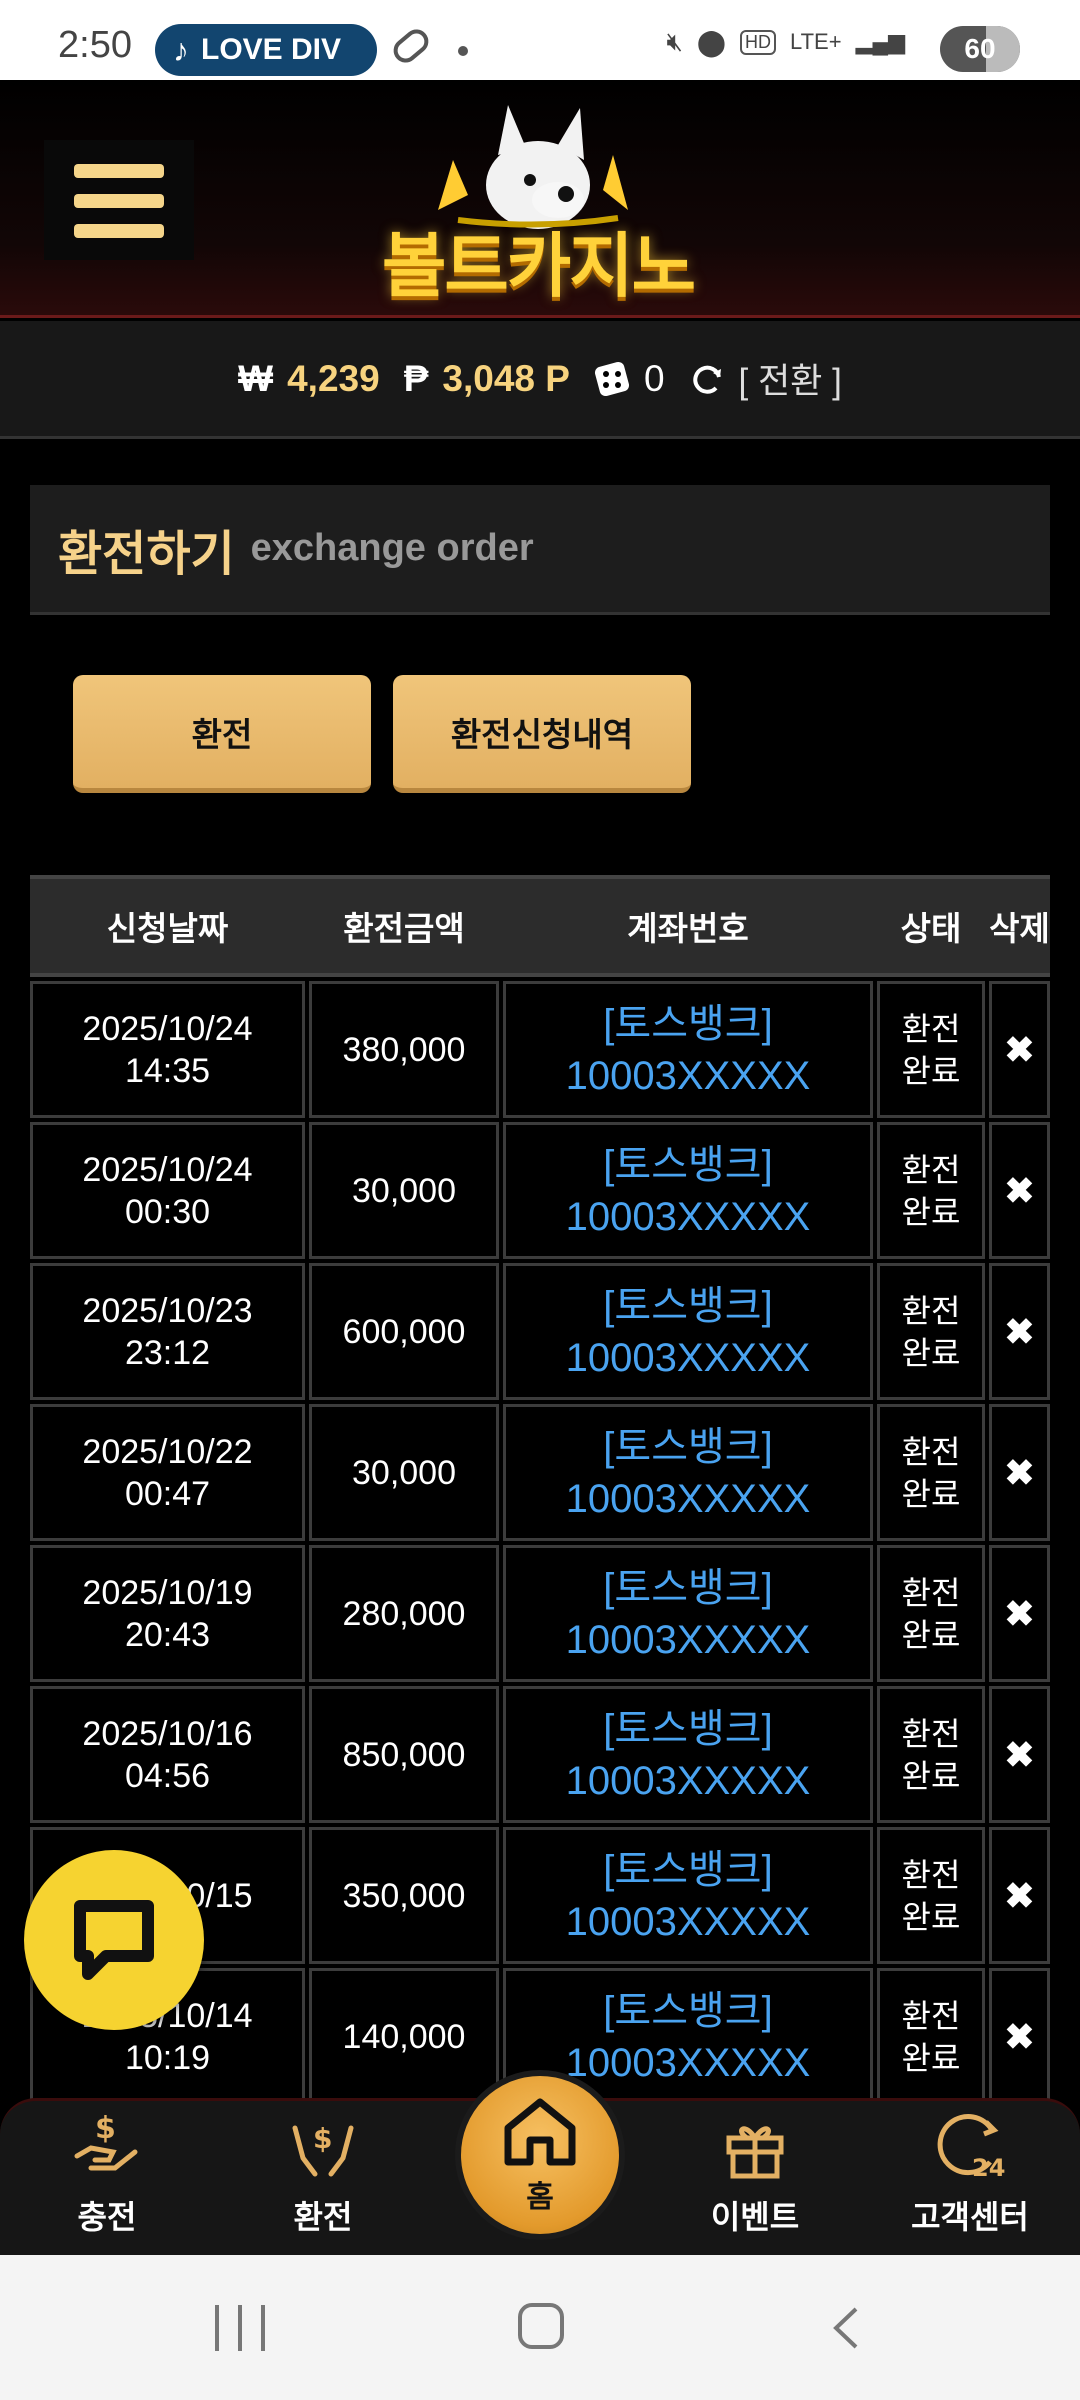 This screenshot has width=1080, height=2400. I want to click on nav-home: 홈, so click(540, 2155).